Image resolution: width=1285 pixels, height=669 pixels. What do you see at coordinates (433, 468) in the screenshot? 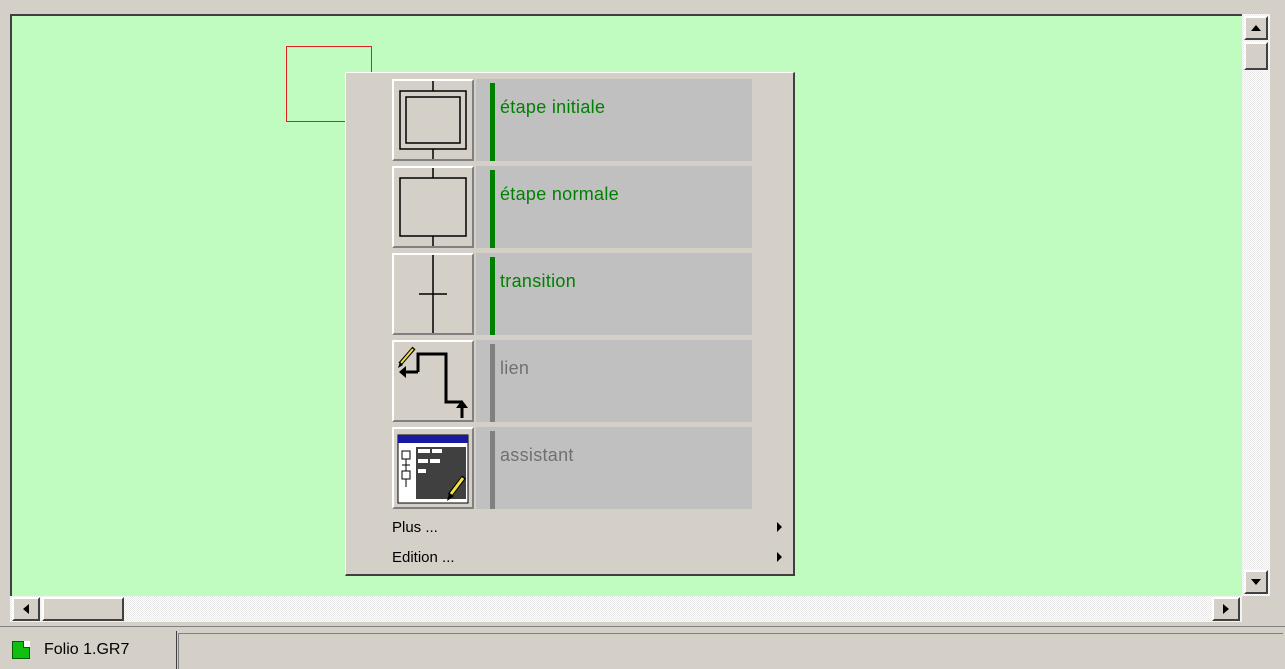
I see `assistant-icon` at bounding box center [433, 468].